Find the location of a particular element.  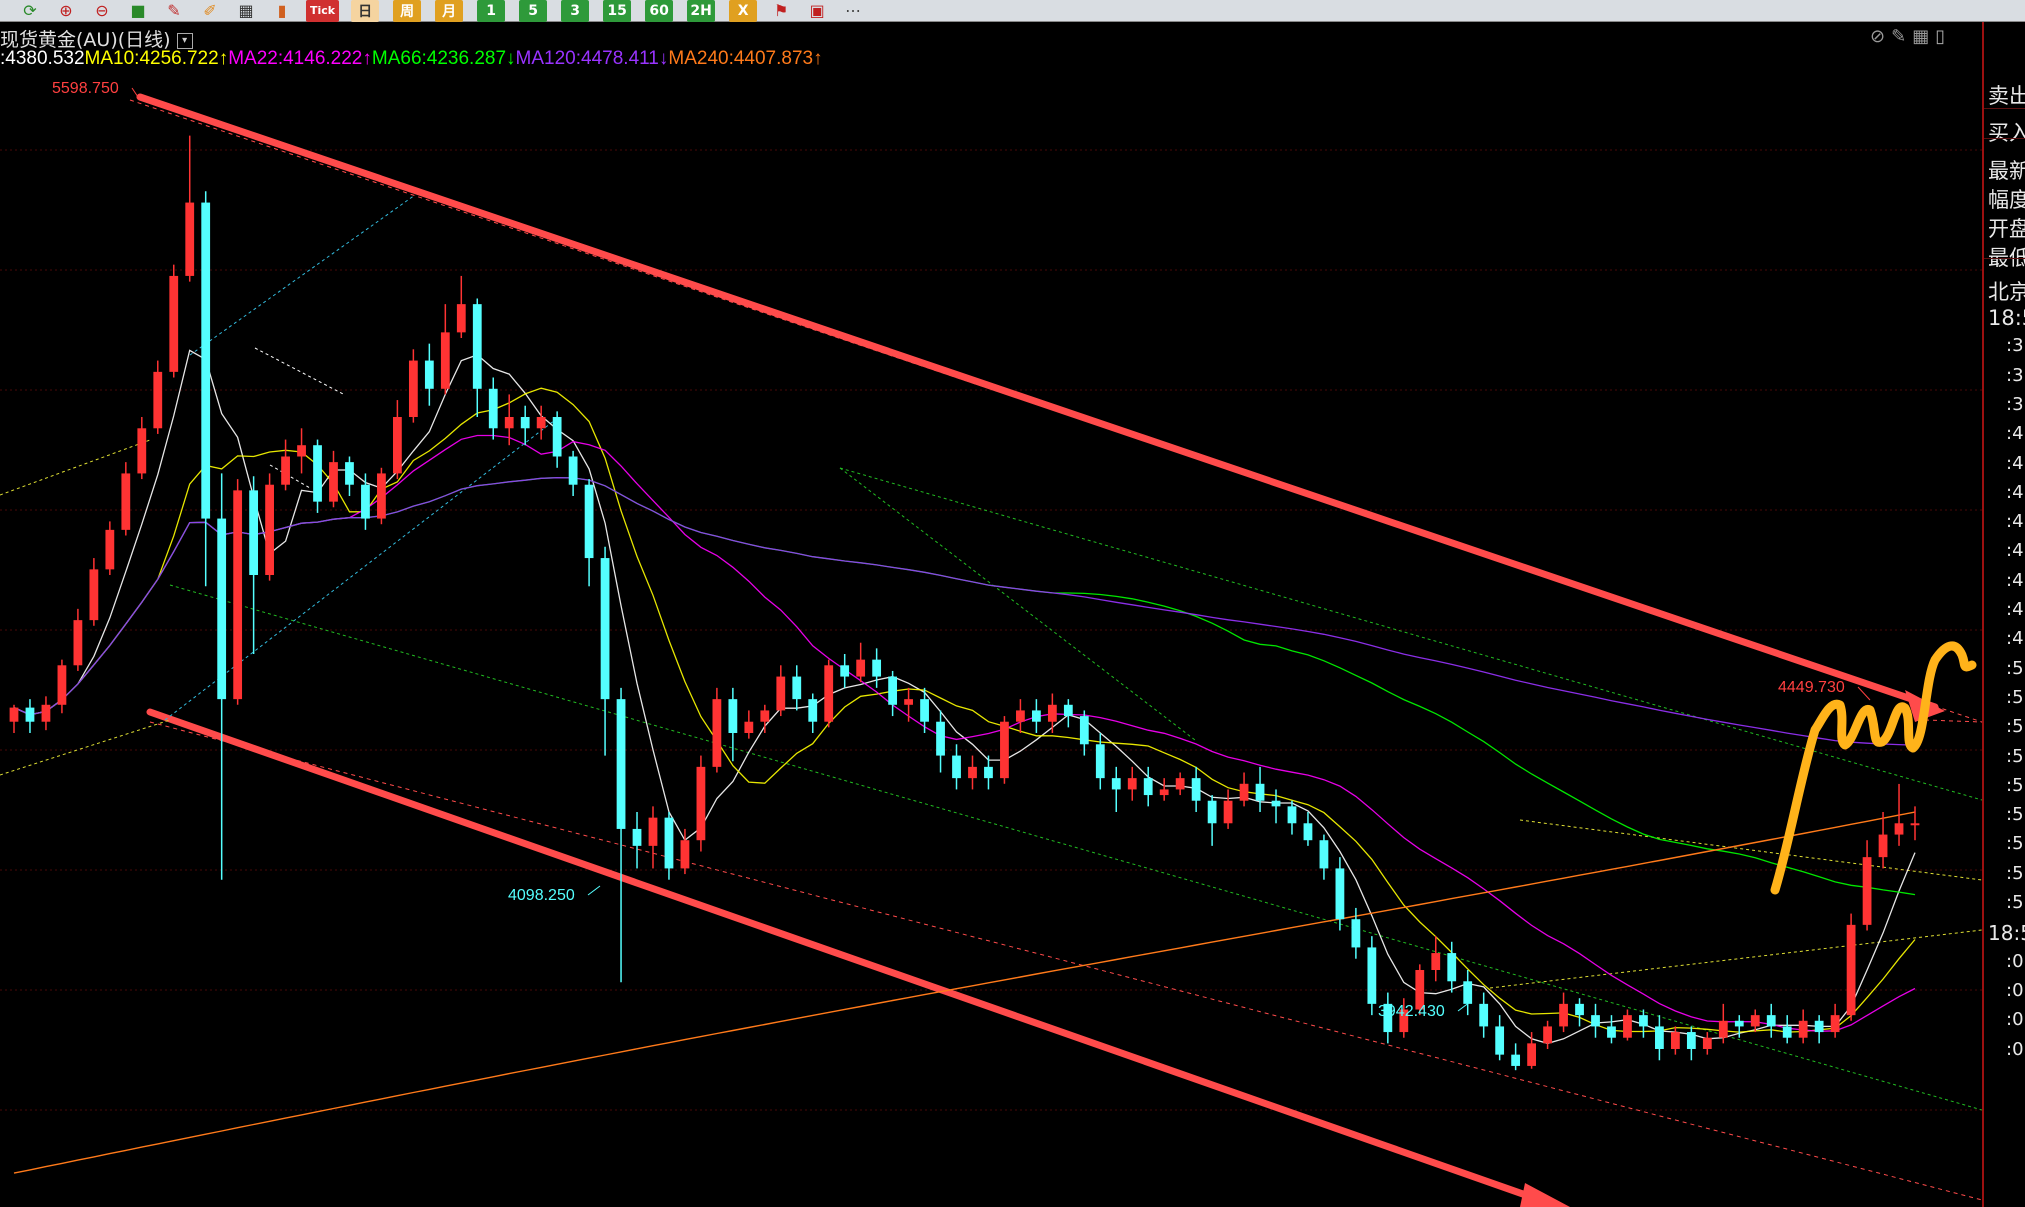

eye-hidden-icon: ⊘ is located at coordinates (1877, 36).